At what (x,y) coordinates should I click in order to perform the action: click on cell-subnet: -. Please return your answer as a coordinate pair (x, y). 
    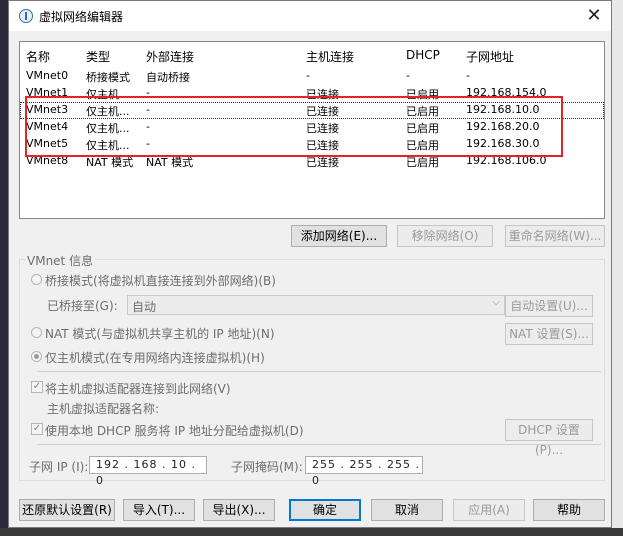
    Looking at the image, I should click on (468, 75).